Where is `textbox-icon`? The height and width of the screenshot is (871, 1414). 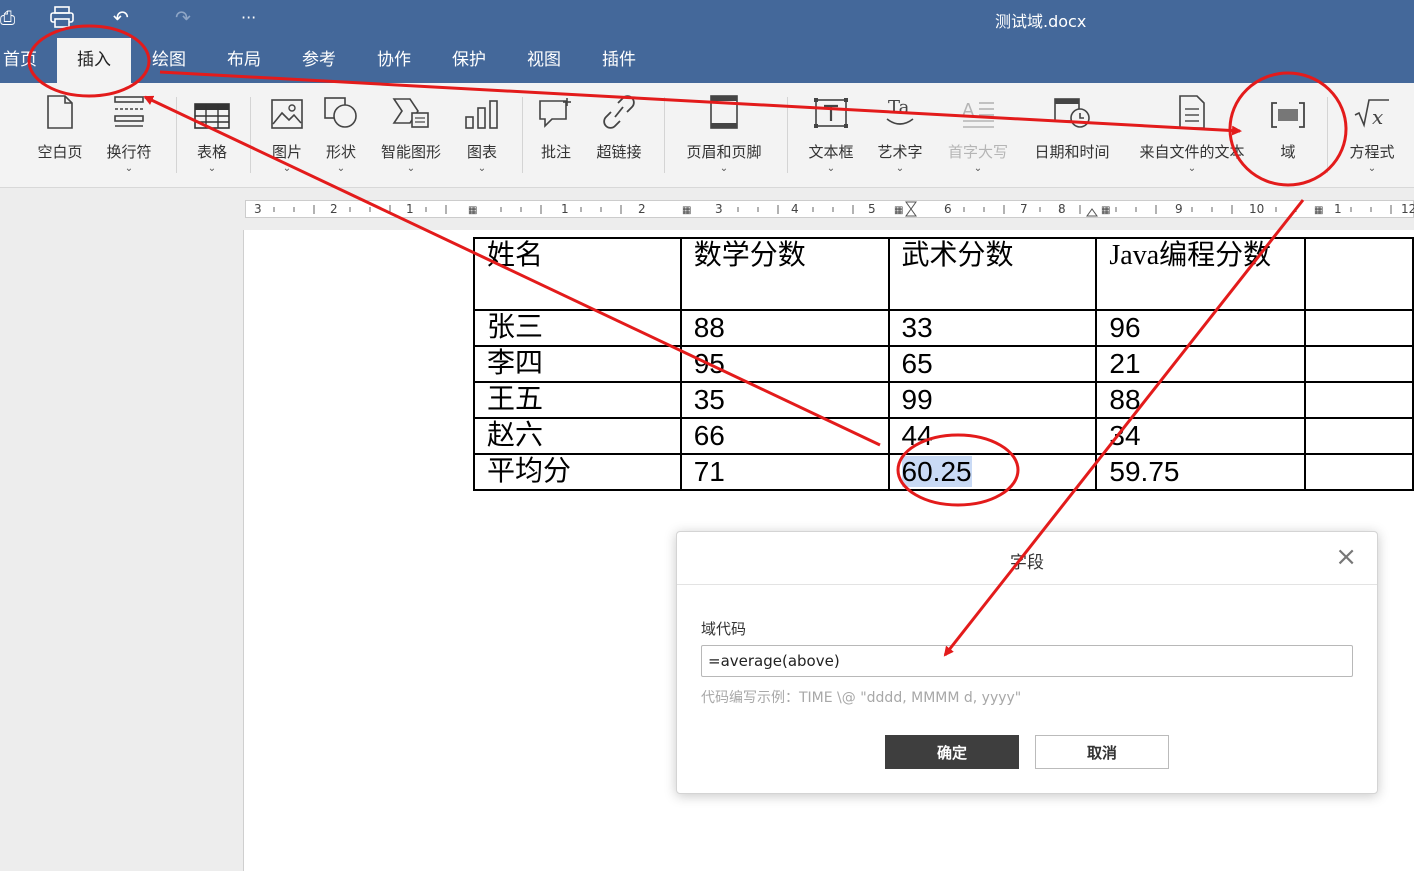
textbox-icon is located at coordinates (831, 115).